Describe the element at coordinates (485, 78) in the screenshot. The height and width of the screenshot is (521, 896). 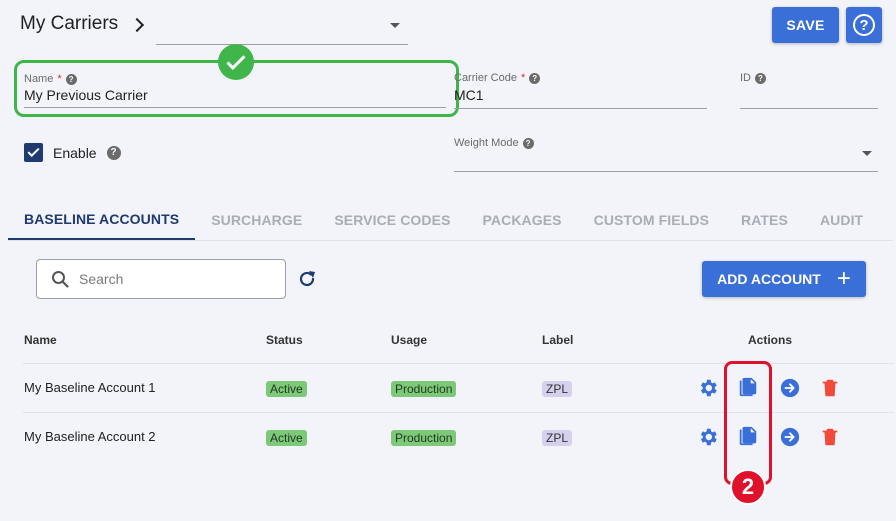
I see `carrier-code-label: Carrier Code` at that location.